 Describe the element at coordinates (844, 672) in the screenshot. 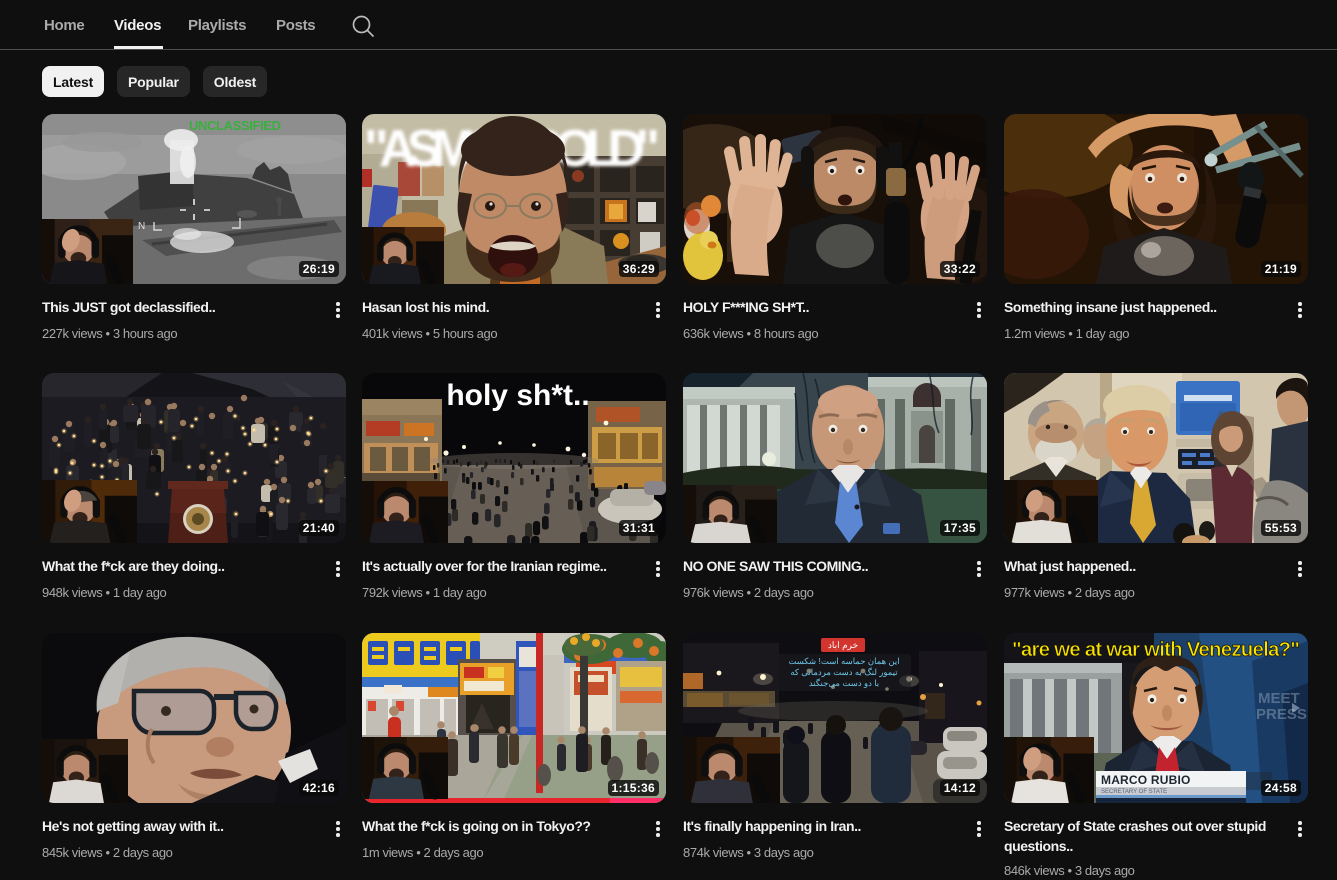

I see `svg-text: تیمور لنگ به دست مردمانی که` at that location.